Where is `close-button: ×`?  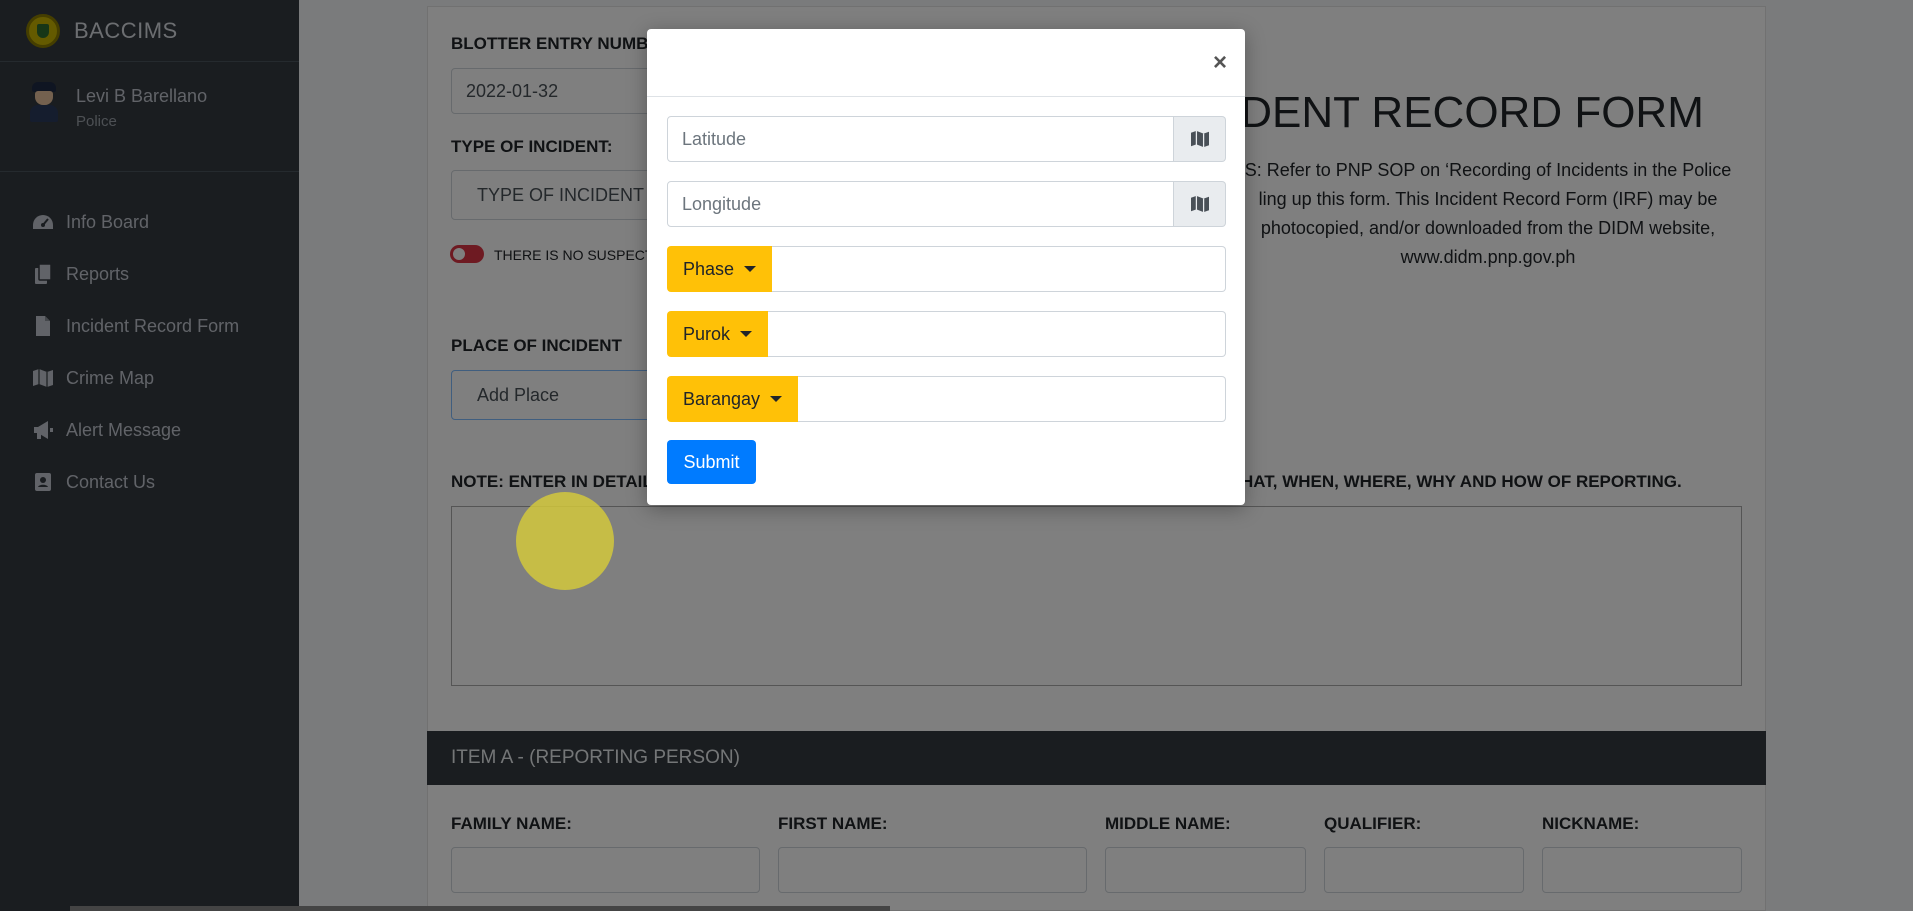
close-button: × is located at coordinates (1220, 63).